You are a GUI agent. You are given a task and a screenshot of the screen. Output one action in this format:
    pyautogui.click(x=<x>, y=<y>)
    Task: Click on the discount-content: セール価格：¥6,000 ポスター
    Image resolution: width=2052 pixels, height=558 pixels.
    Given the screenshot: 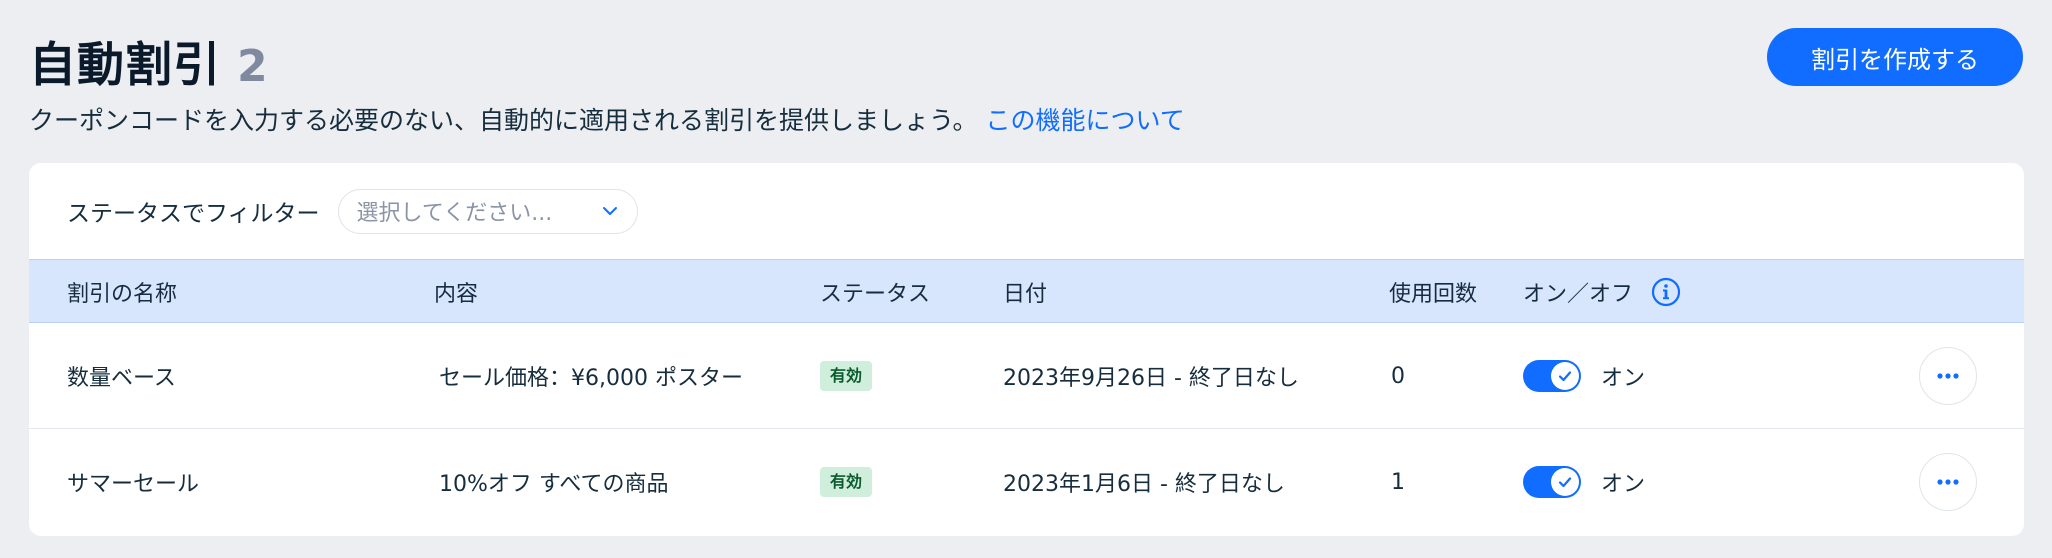 What is the action you would take?
    pyautogui.click(x=591, y=378)
    